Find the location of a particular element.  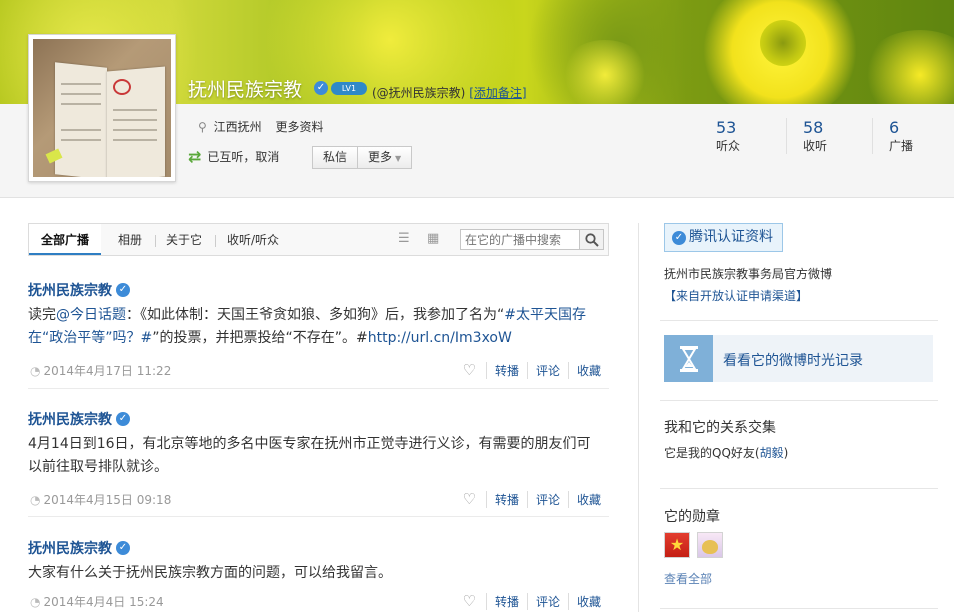

post-meta: ◔ 2014年4月15日 09:18 ♡ 转播 评论 收藏 is located at coordinates (318, 498).